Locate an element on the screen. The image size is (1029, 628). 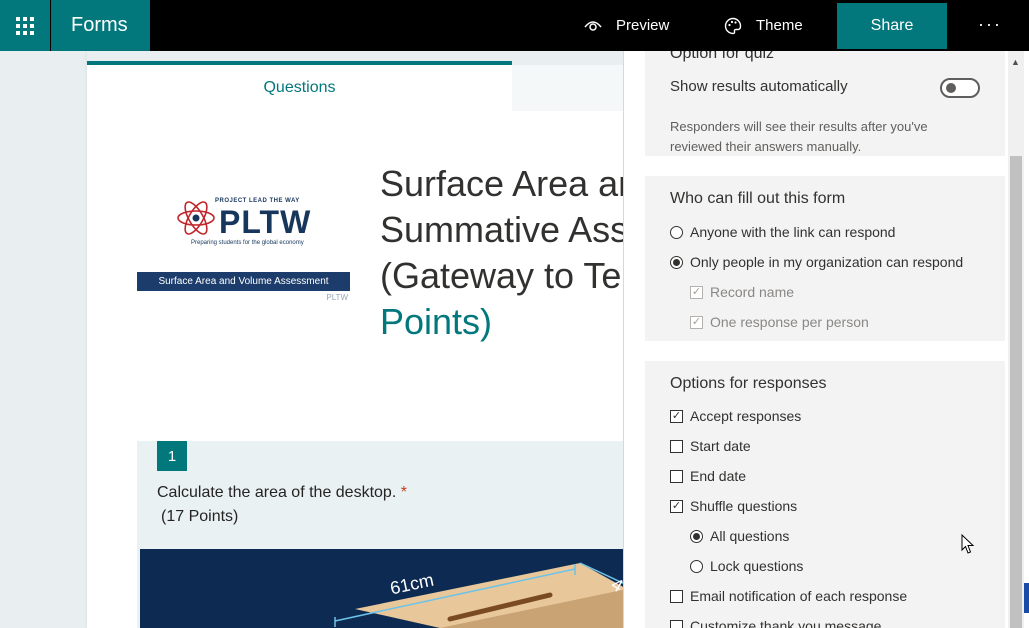
share-button: Share is located at coordinates (892, 26).